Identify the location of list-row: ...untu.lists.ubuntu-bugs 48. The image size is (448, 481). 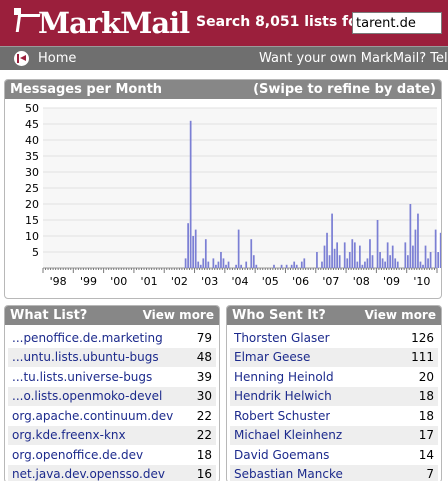
(112, 357).